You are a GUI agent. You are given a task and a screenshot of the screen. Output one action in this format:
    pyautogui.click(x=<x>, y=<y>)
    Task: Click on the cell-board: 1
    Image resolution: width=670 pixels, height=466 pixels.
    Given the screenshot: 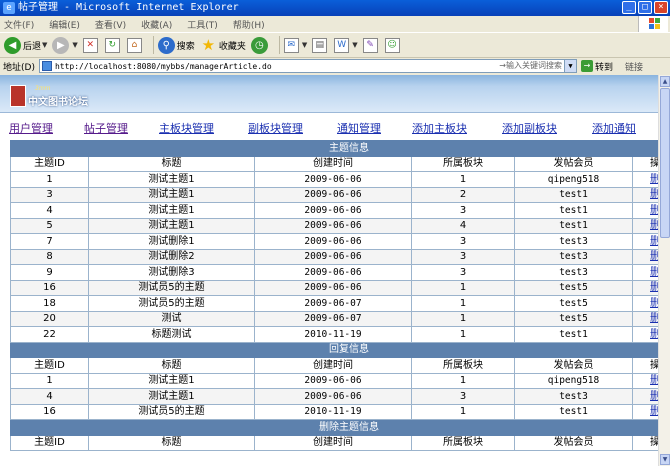 What is the action you would take?
    pyautogui.click(x=463, y=179)
    